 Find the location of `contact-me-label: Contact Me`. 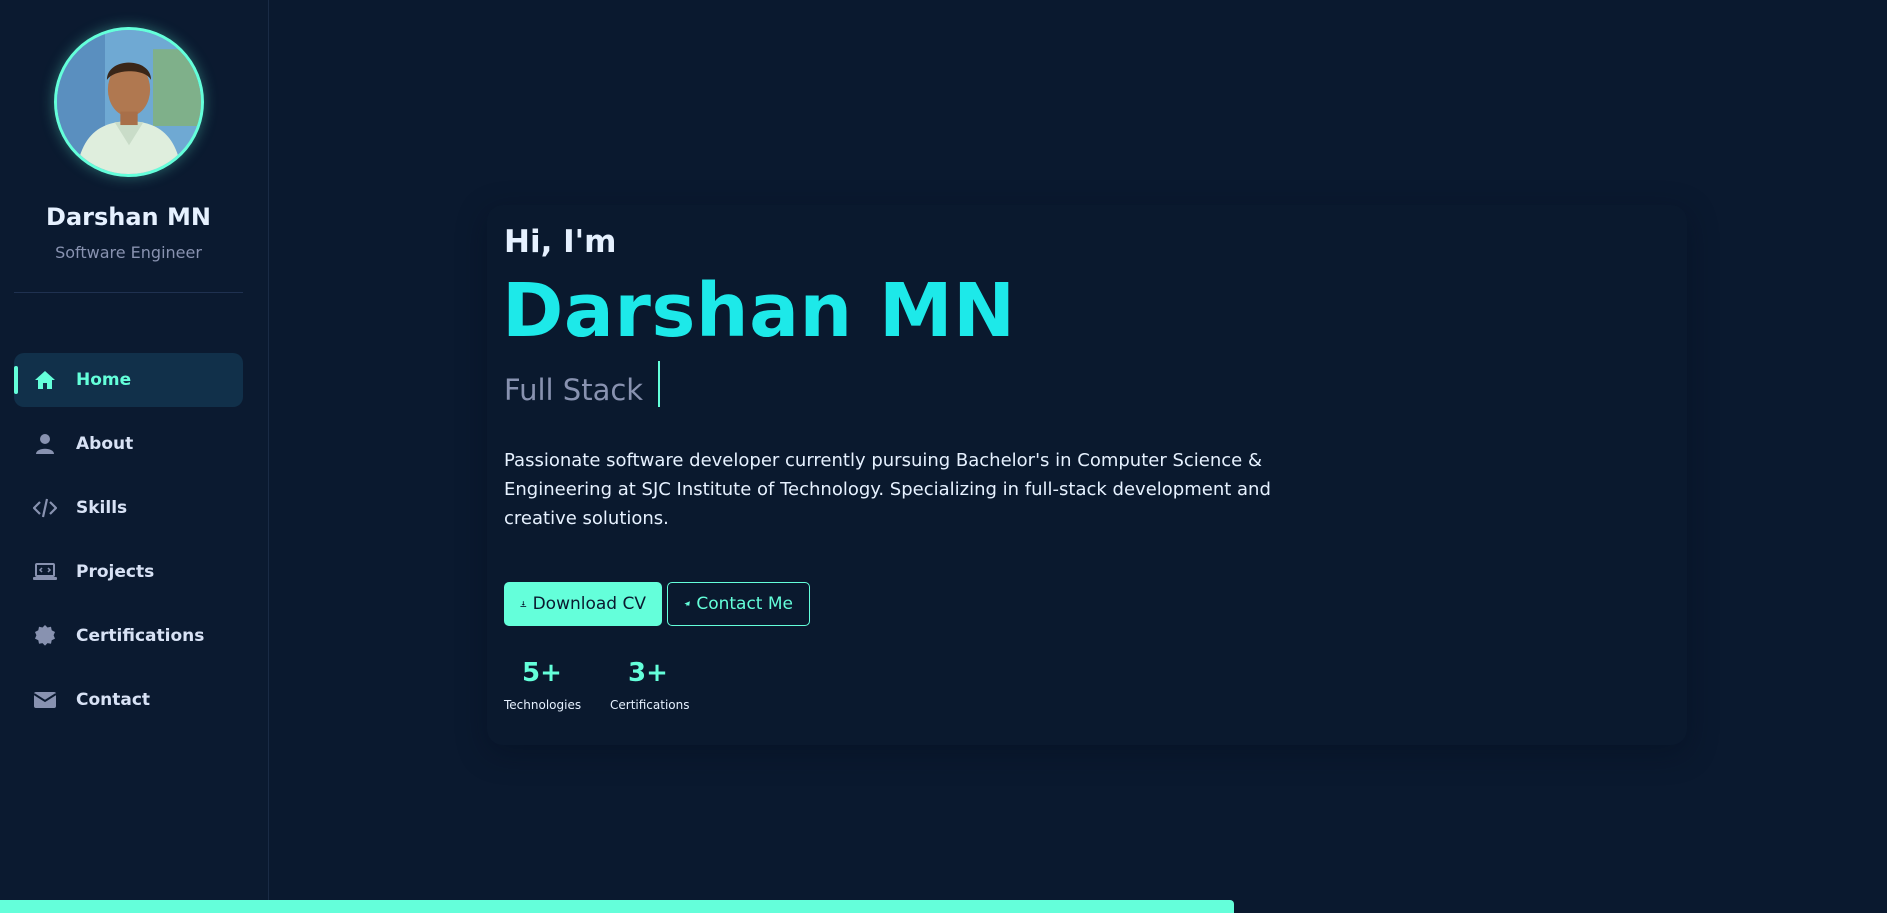

contact-me-label: Contact Me is located at coordinates (744, 604).